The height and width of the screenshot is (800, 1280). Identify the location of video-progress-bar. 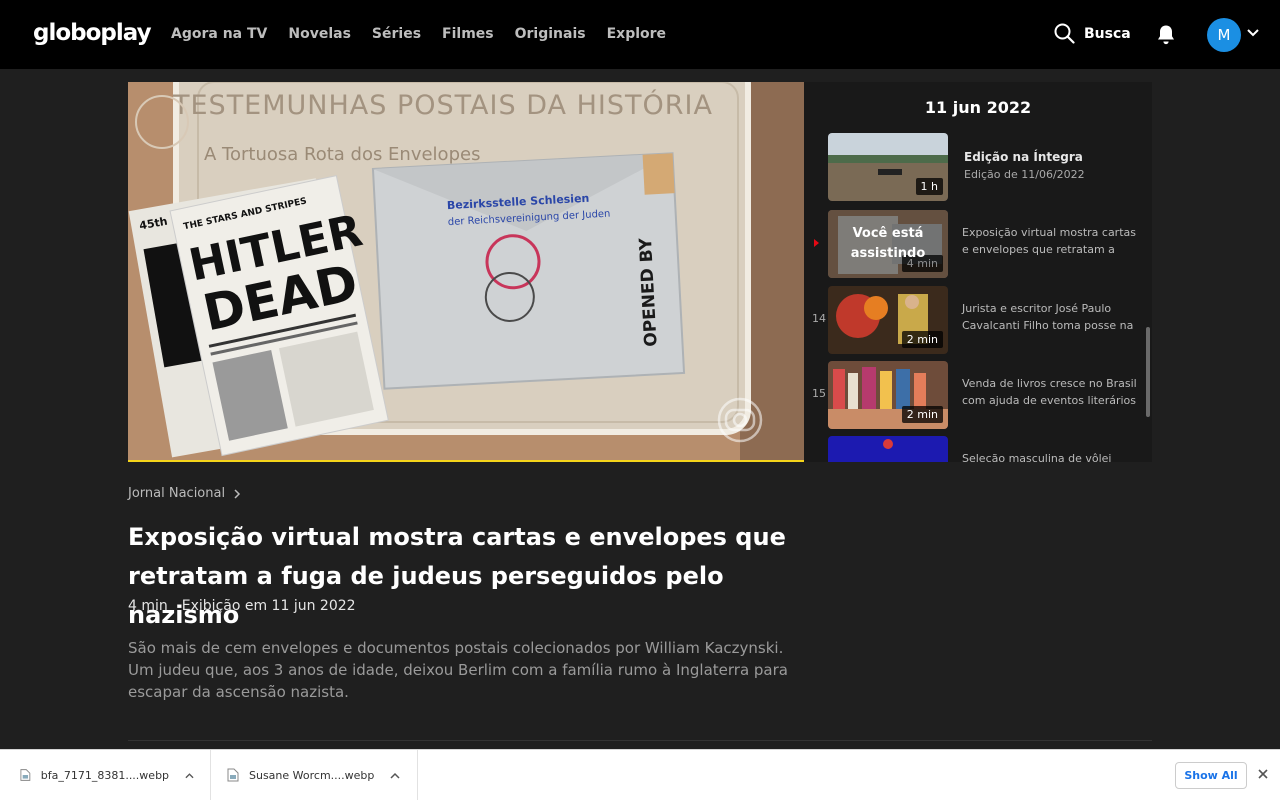
(466, 461).